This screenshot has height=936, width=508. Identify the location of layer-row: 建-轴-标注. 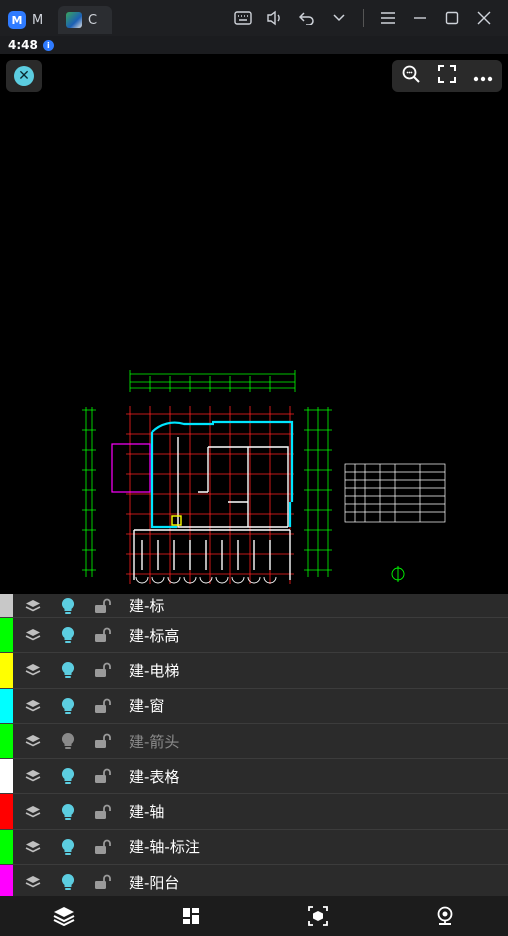
(254, 847).